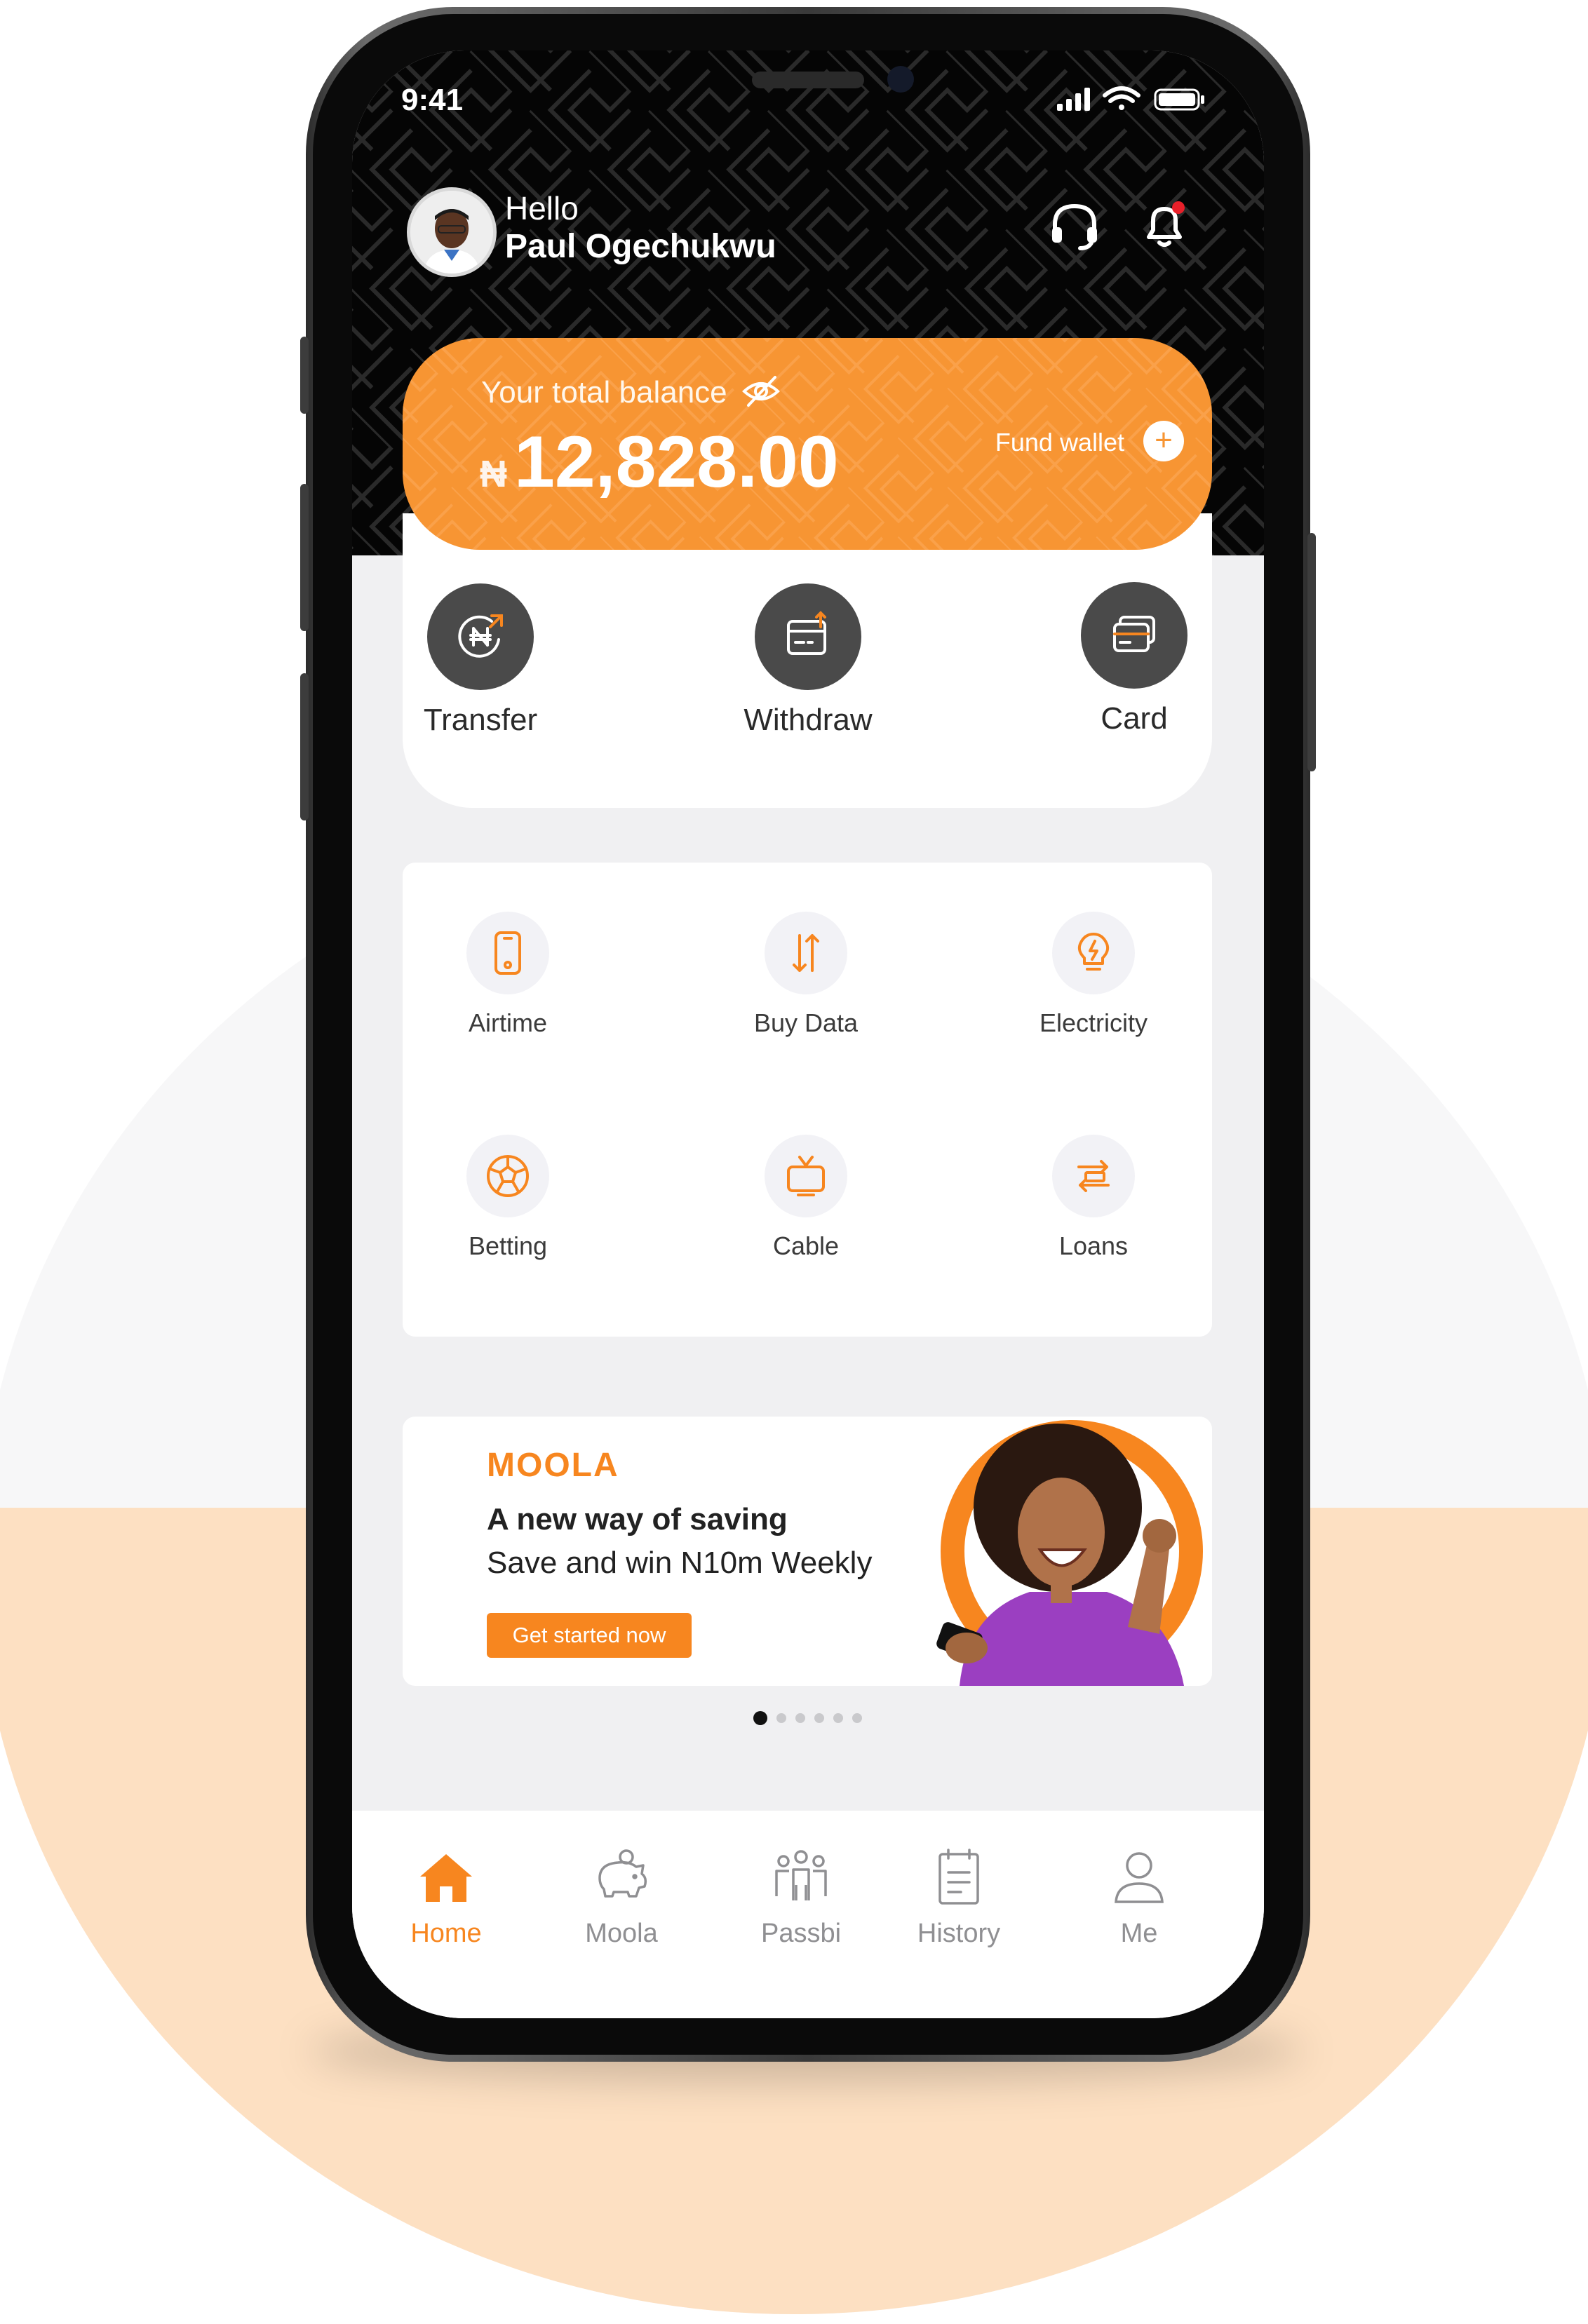 The height and width of the screenshot is (2324, 1588). I want to click on withdraw-icon, so click(808, 636).